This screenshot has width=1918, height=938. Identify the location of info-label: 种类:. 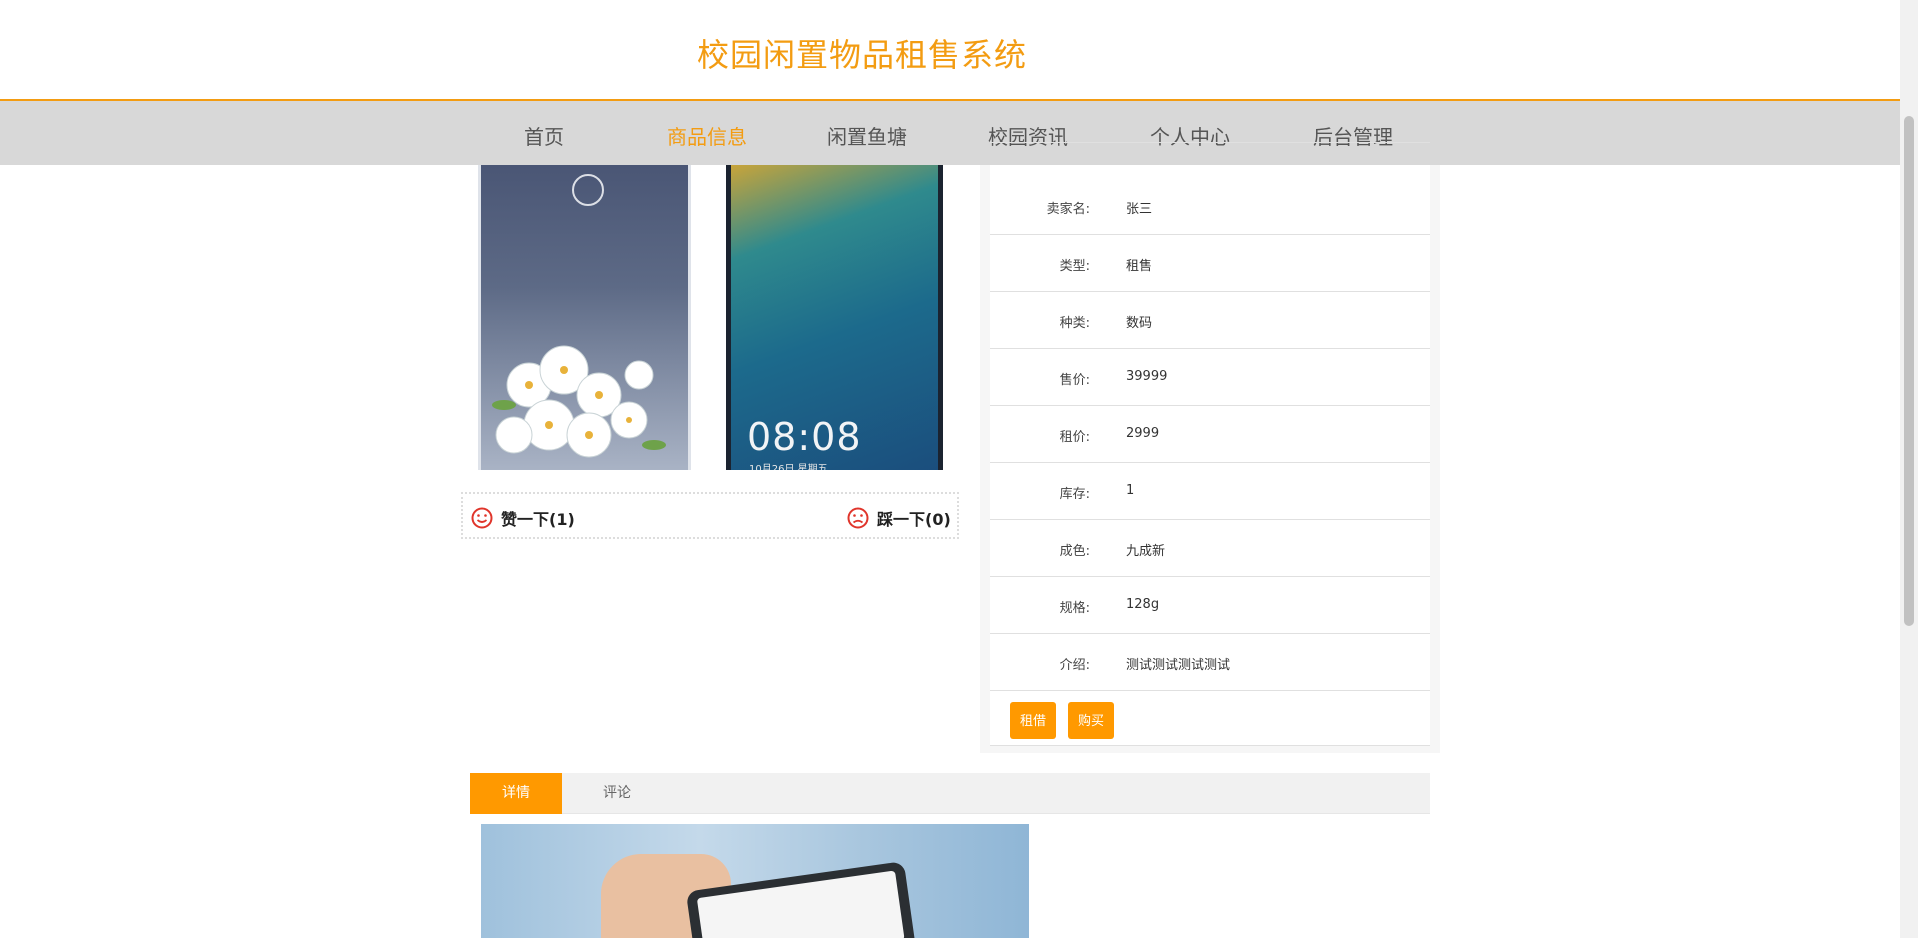
(1074, 323).